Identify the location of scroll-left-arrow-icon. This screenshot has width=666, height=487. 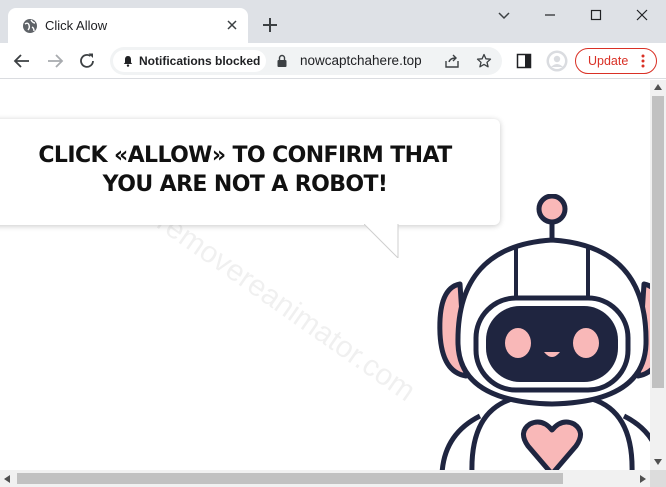
(7, 479).